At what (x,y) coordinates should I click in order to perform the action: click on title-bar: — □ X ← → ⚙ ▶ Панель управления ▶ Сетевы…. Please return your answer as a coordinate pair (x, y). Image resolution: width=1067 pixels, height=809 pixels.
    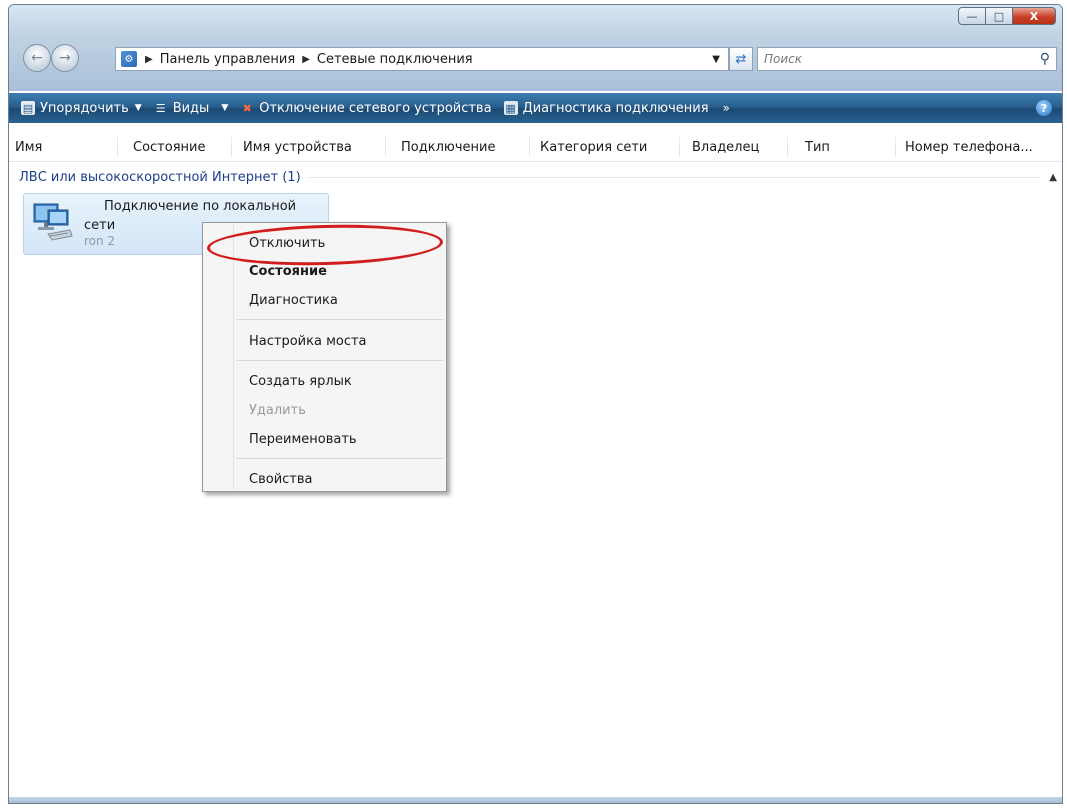
    Looking at the image, I should click on (535, 48).